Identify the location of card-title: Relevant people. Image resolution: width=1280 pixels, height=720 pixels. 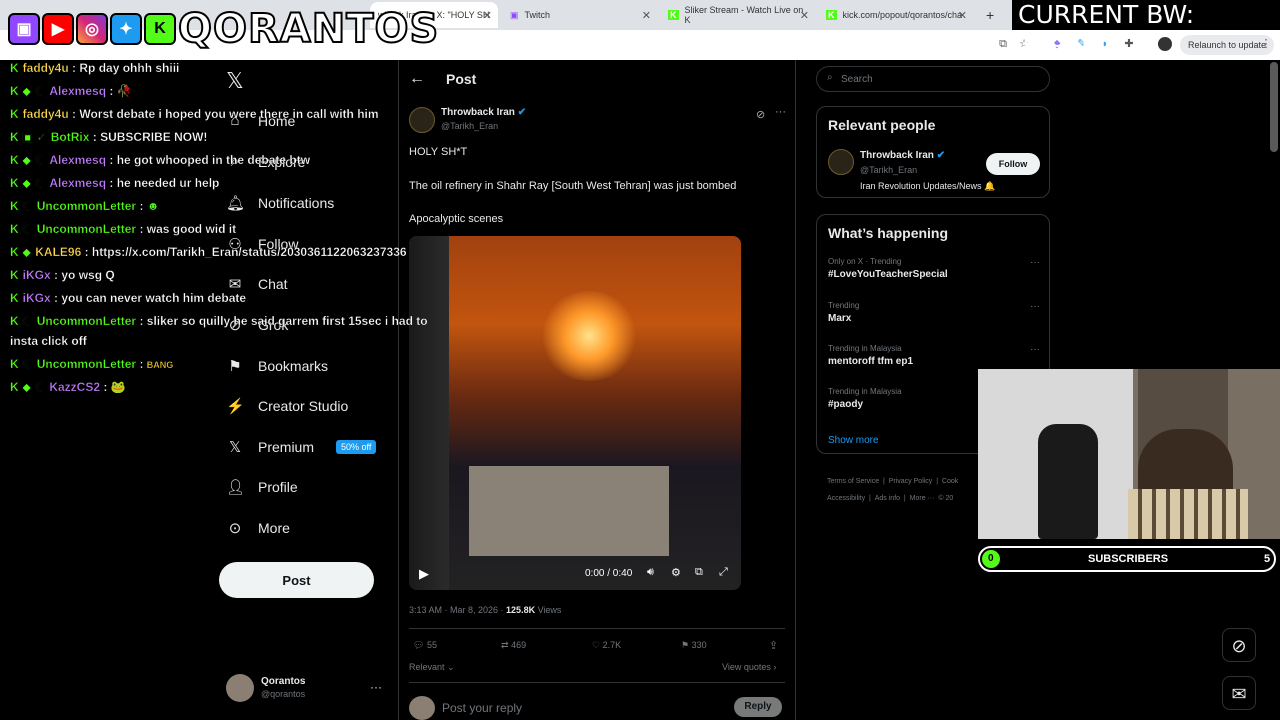
(882, 125).